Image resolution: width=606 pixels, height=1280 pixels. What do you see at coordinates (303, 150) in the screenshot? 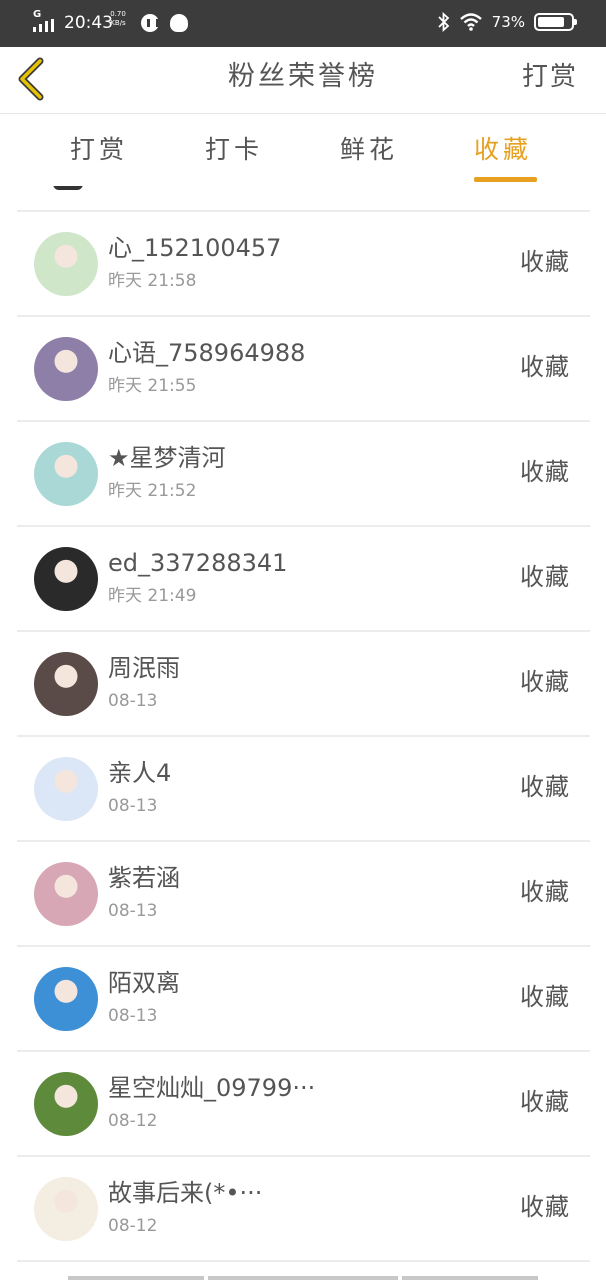
I see `tab-bar: 打赏 打卡 鲜花 收藏` at bounding box center [303, 150].